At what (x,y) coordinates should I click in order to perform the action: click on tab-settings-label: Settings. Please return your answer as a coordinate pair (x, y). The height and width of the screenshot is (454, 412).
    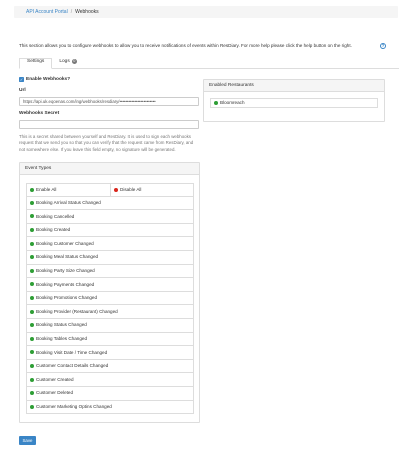
    Looking at the image, I should click on (36, 62).